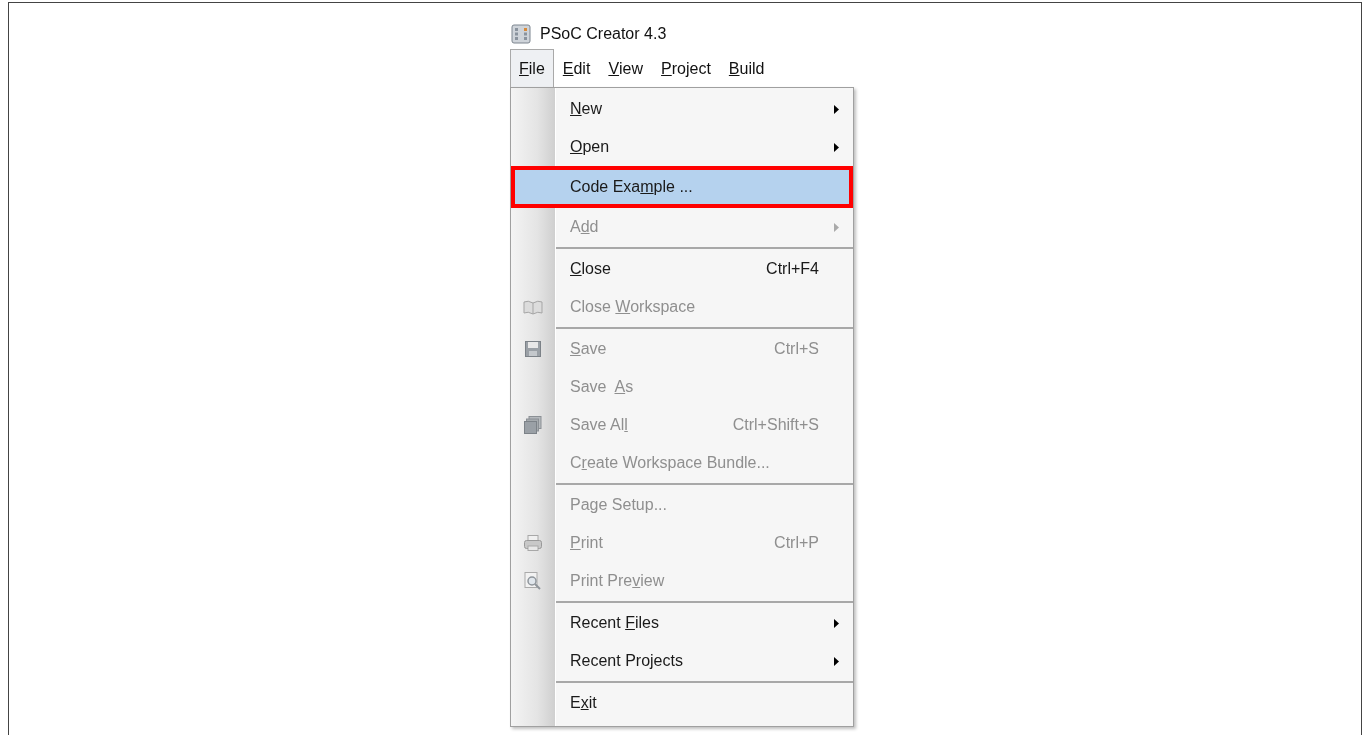 This screenshot has height=735, width=1370. What do you see at coordinates (533, 581) in the screenshot?
I see `print-preview-icon` at bounding box center [533, 581].